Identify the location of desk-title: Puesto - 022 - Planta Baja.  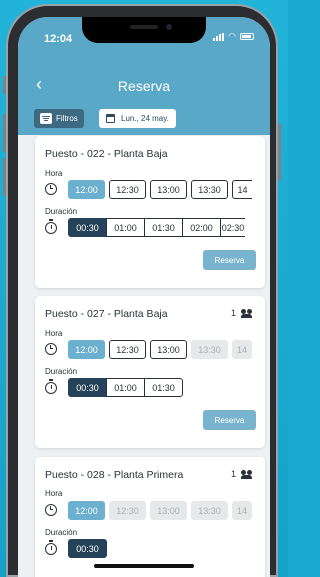
(106, 154).